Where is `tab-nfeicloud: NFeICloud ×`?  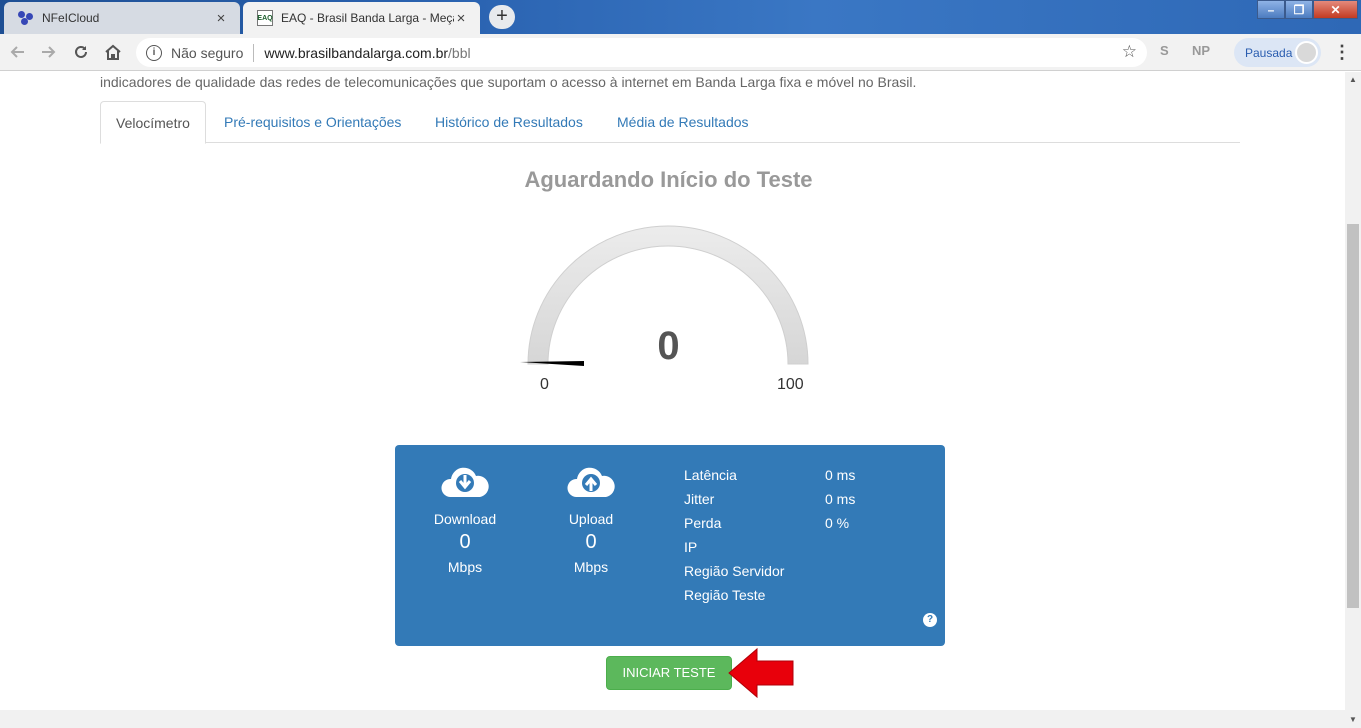
tab-nfeicloud: NFeICloud × is located at coordinates (122, 18).